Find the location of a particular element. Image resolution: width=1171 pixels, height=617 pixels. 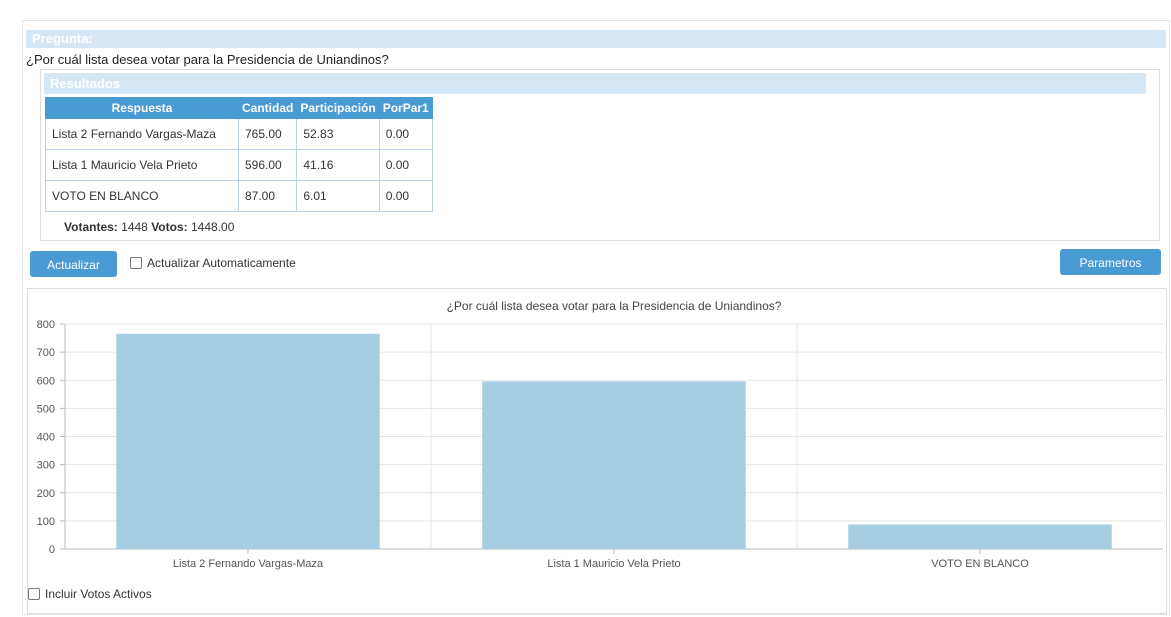

y-tick-label: 100 is located at coordinates (46, 522).